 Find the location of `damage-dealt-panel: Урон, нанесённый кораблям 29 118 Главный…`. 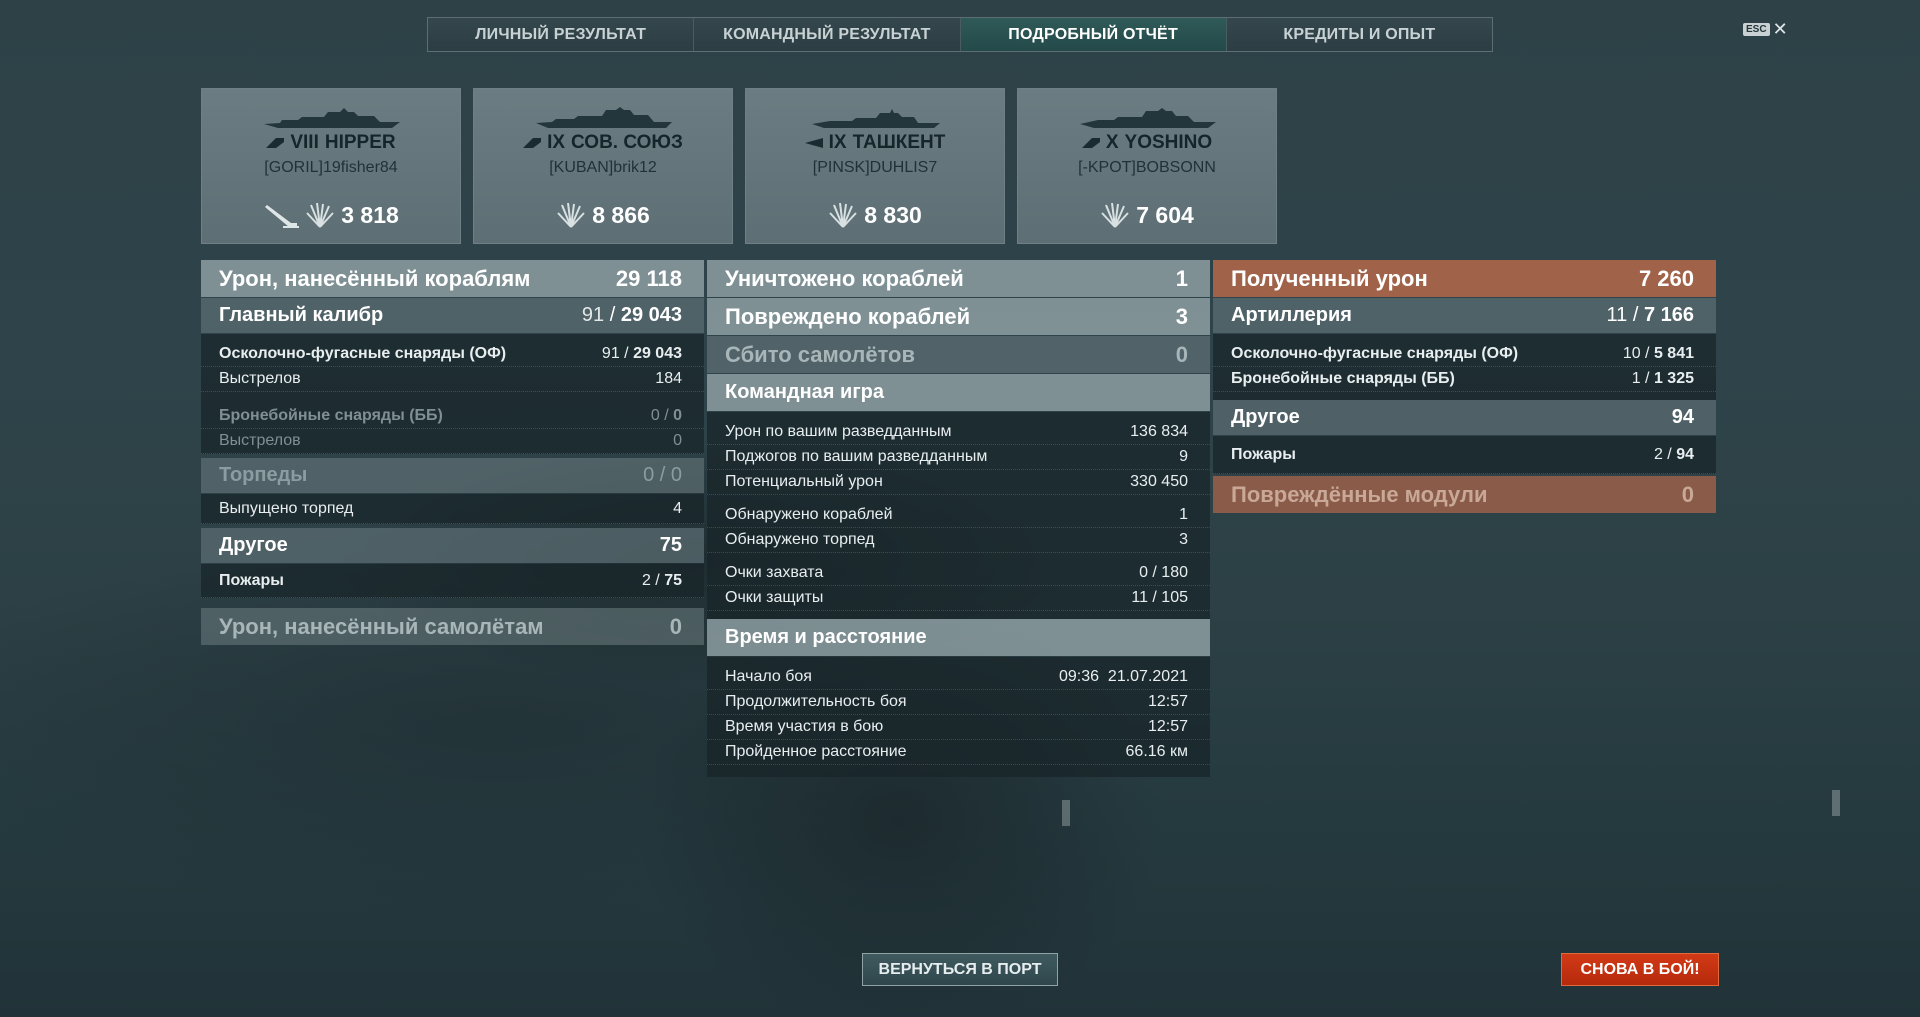

damage-dealt-panel: Урон, нанесённый кораблям 29 118 Главный… is located at coordinates (452, 453).